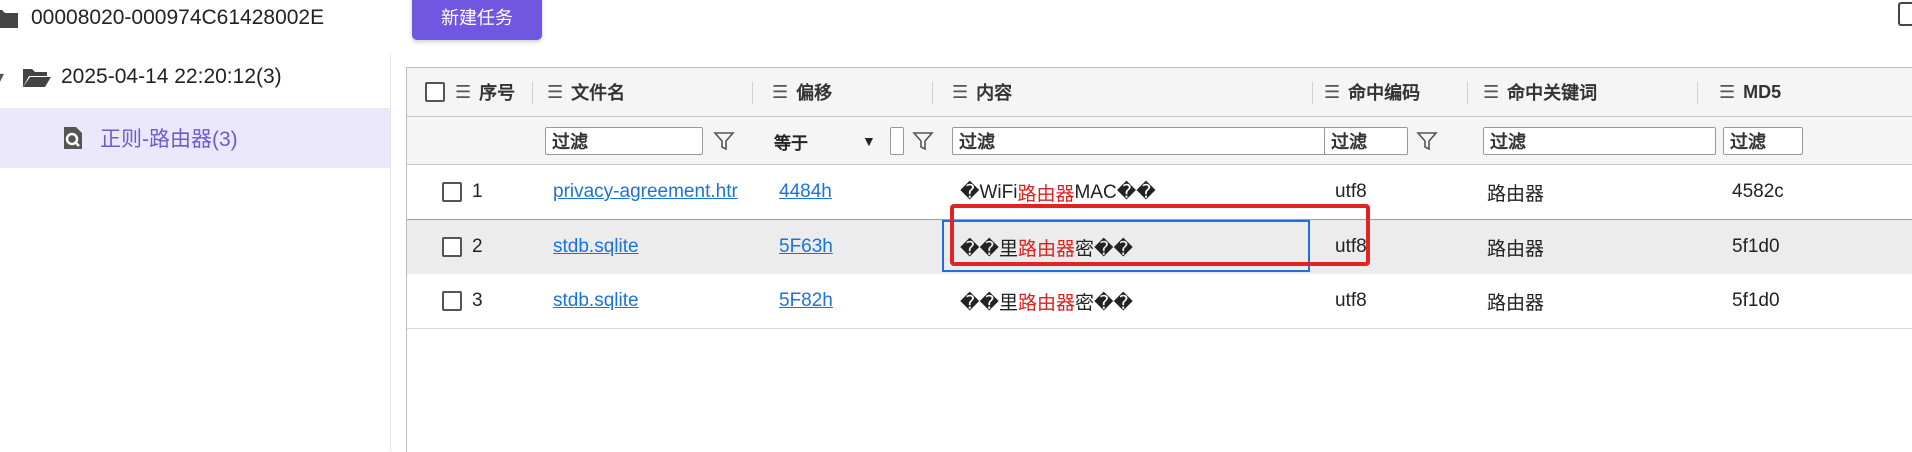 This screenshot has width=1912, height=452. I want to click on index-cell: 3, so click(462, 301).